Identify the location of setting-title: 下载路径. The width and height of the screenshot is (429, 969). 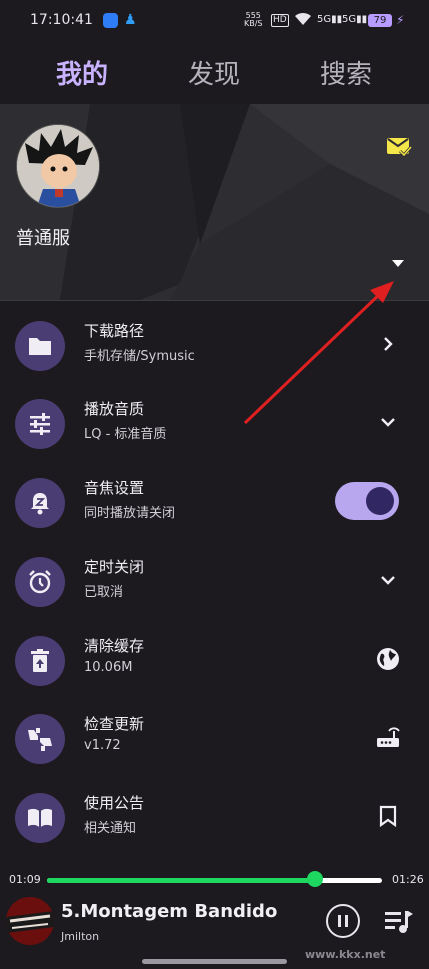
(114, 331).